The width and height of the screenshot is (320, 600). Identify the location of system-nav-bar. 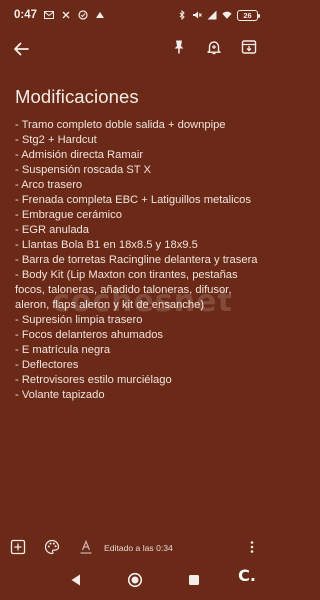
(135, 582).